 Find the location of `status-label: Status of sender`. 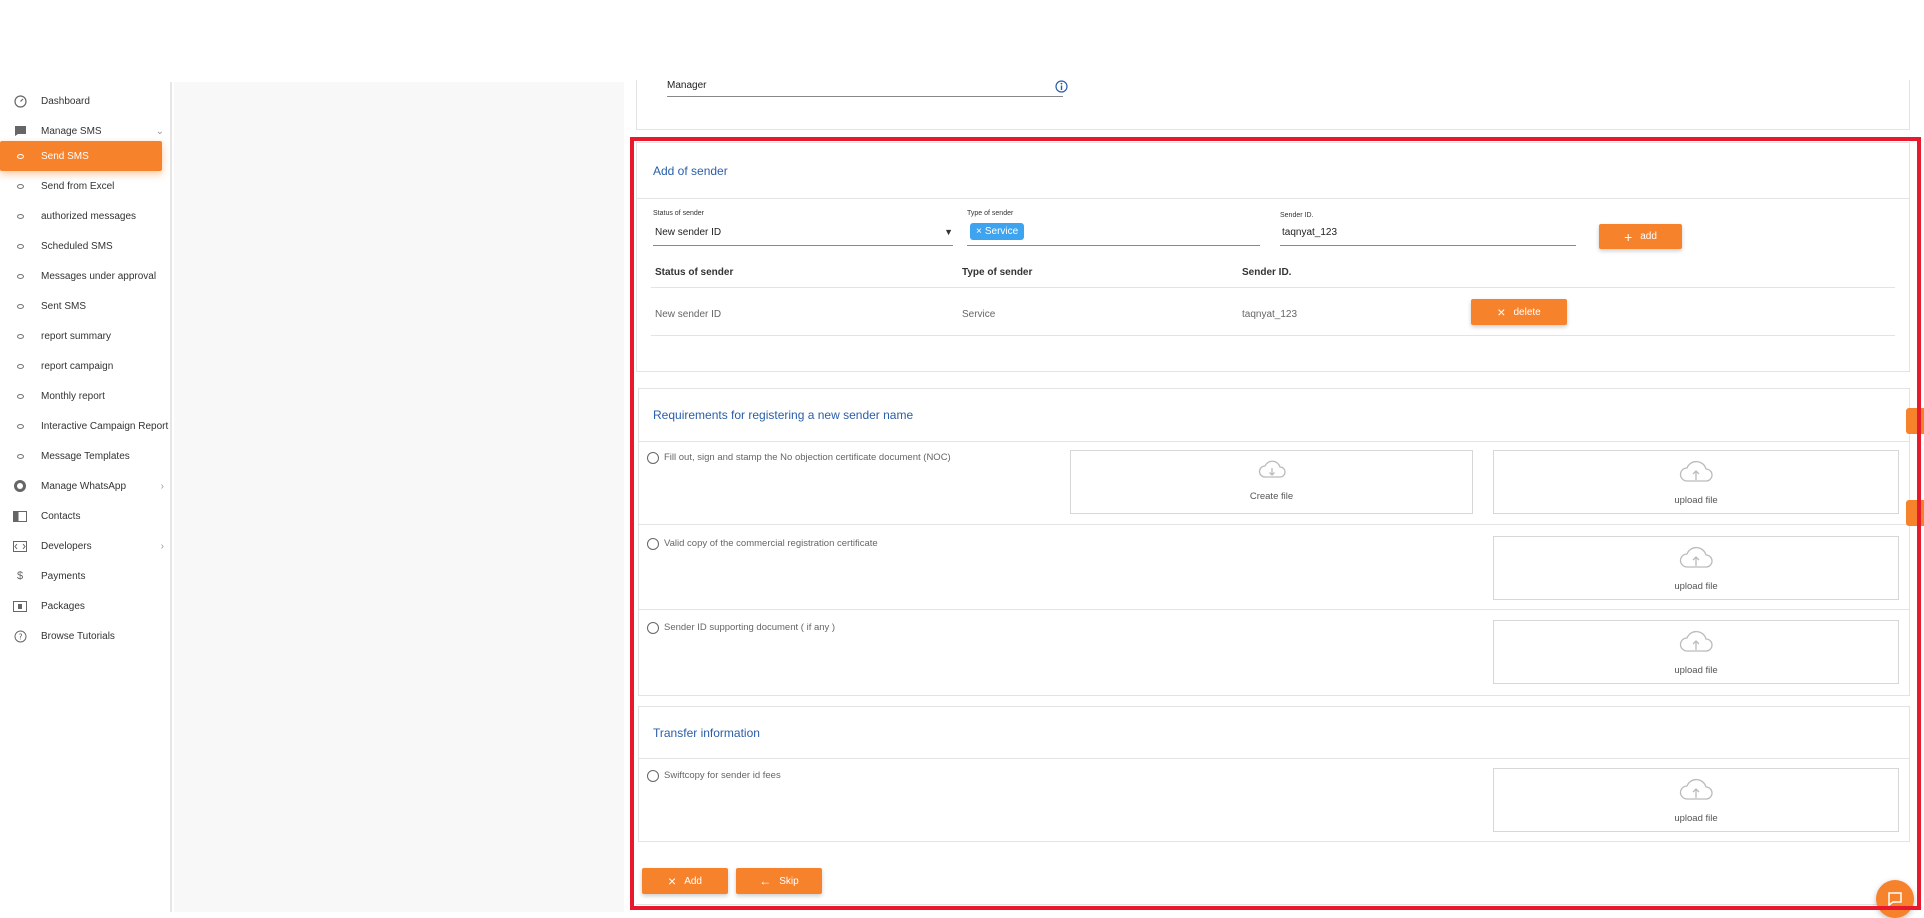

status-label: Status of sender is located at coordinates (678, 213).